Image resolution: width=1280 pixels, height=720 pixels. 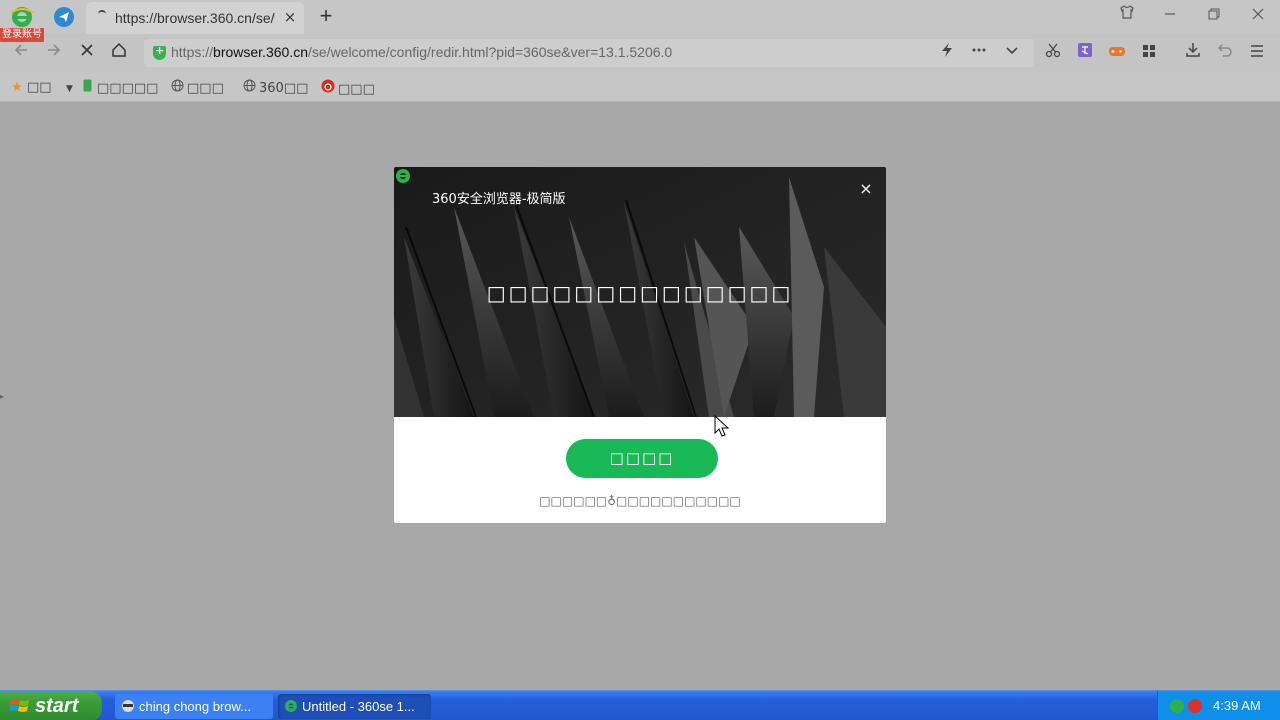 I want to click on bookmarks-dropdown-caret: ▼, so click(x=69, y=88).